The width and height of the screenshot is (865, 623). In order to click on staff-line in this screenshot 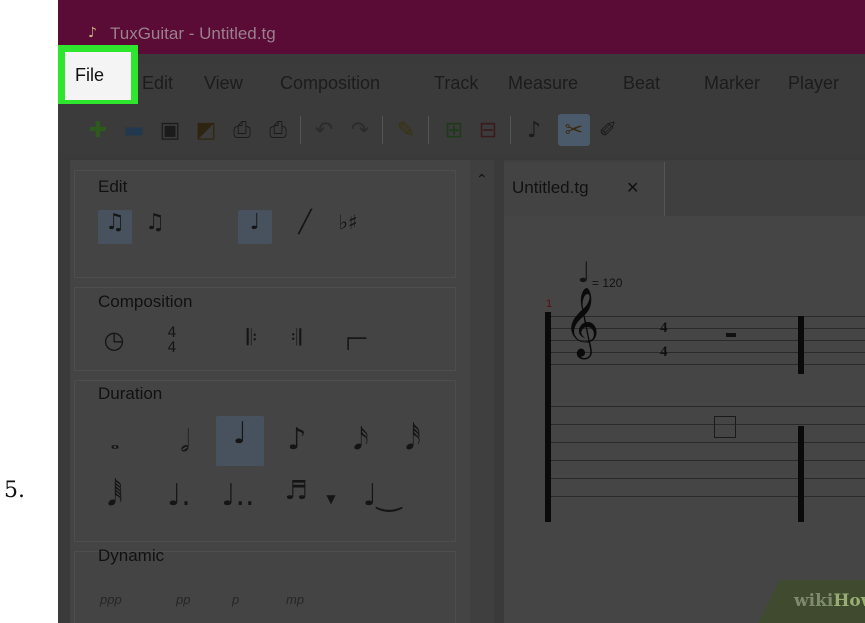, I will do `click(708, 364)`.